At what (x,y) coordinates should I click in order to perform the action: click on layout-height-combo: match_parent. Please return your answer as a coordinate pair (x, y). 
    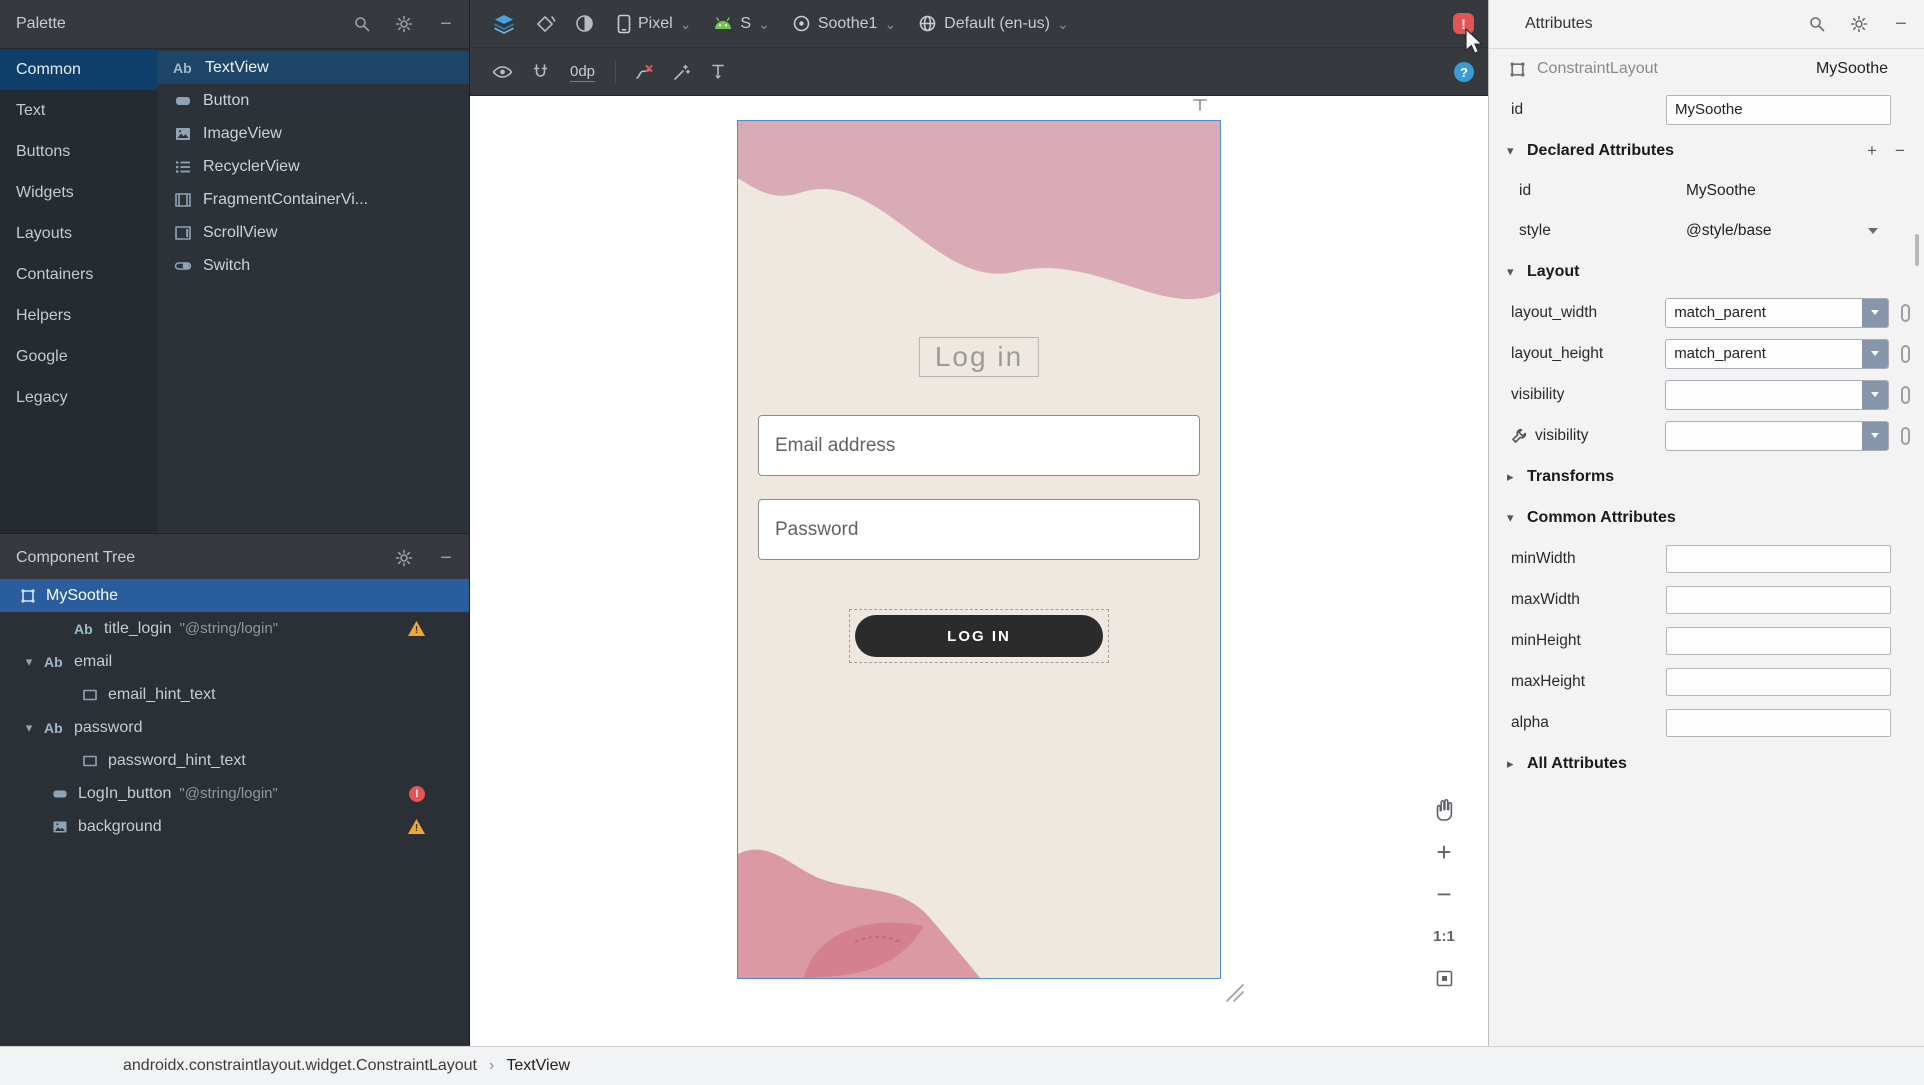
    Looking at the image, I should click on (1777, 353).